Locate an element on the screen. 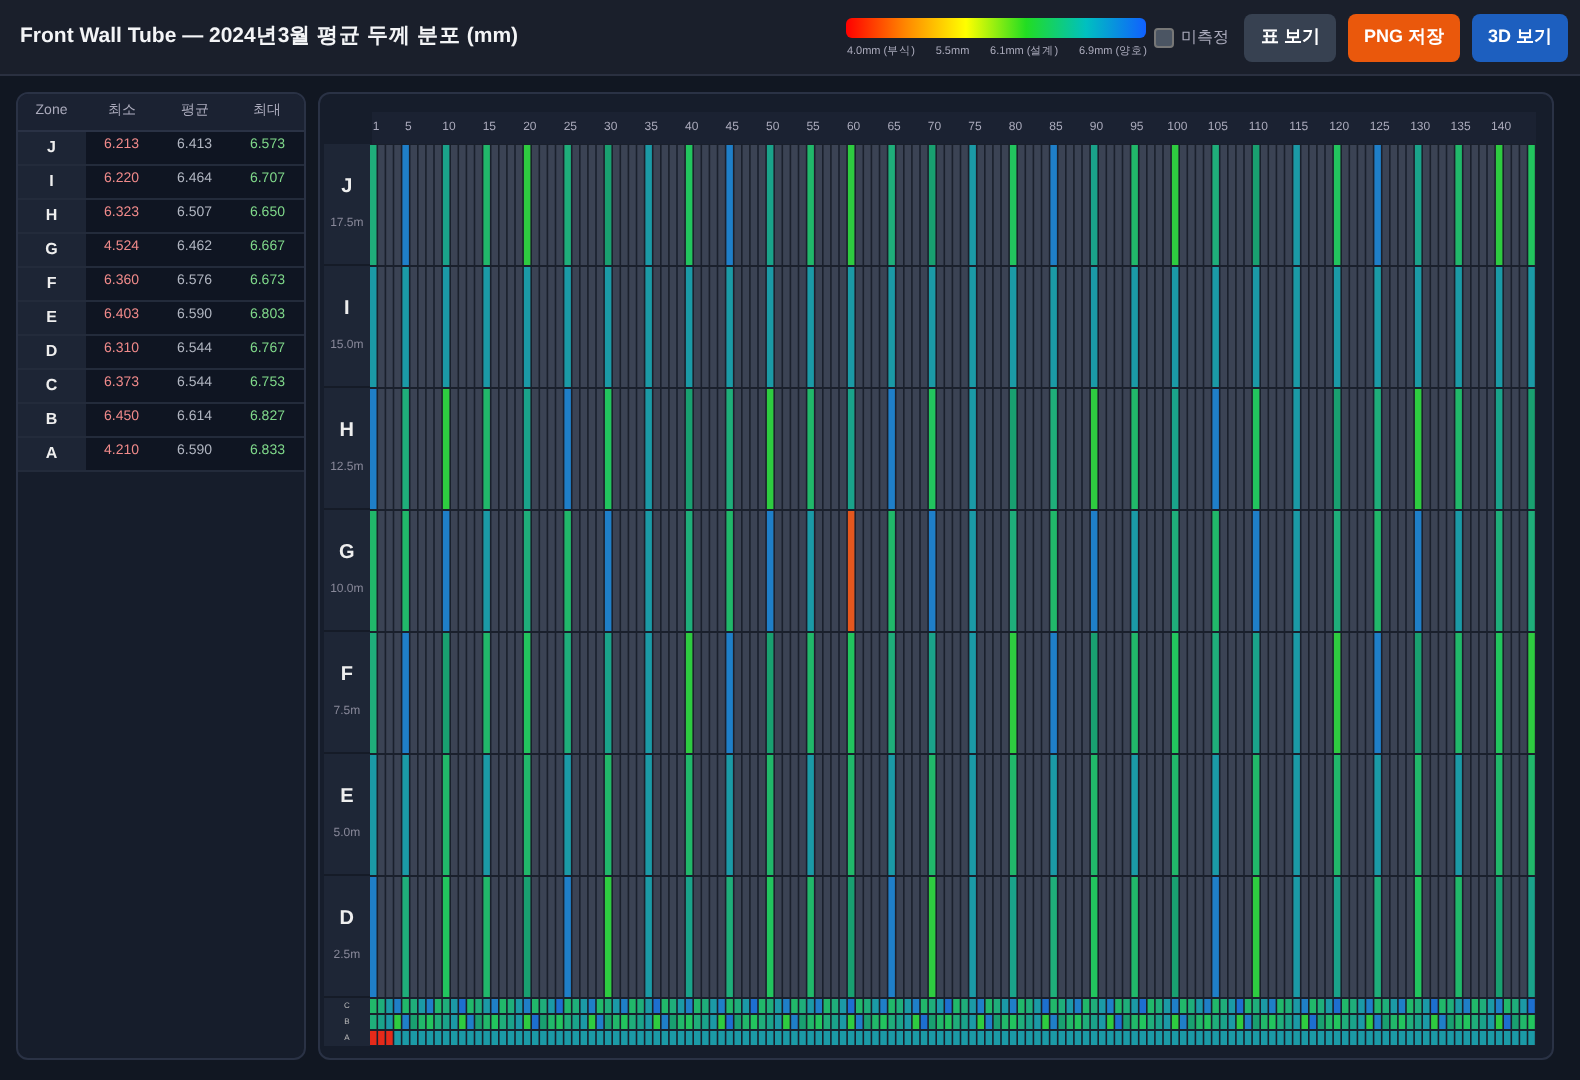  checkbox-label: 미측정 is located at coordinates (1204, 37).